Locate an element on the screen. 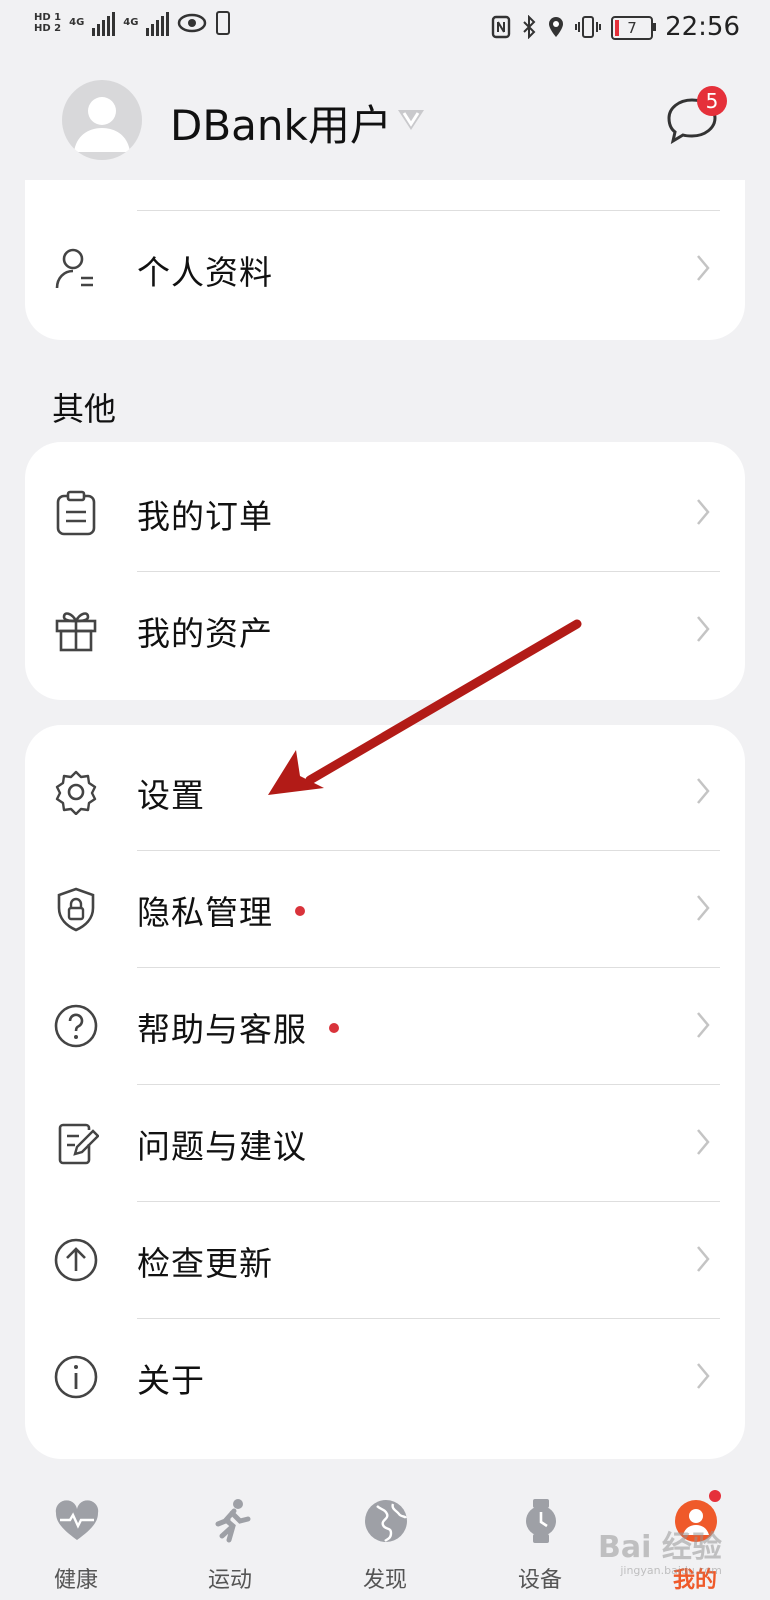 The width and height of the screenshot is (770, 1600). network-type: 4G is located at coordinates (77, 22).